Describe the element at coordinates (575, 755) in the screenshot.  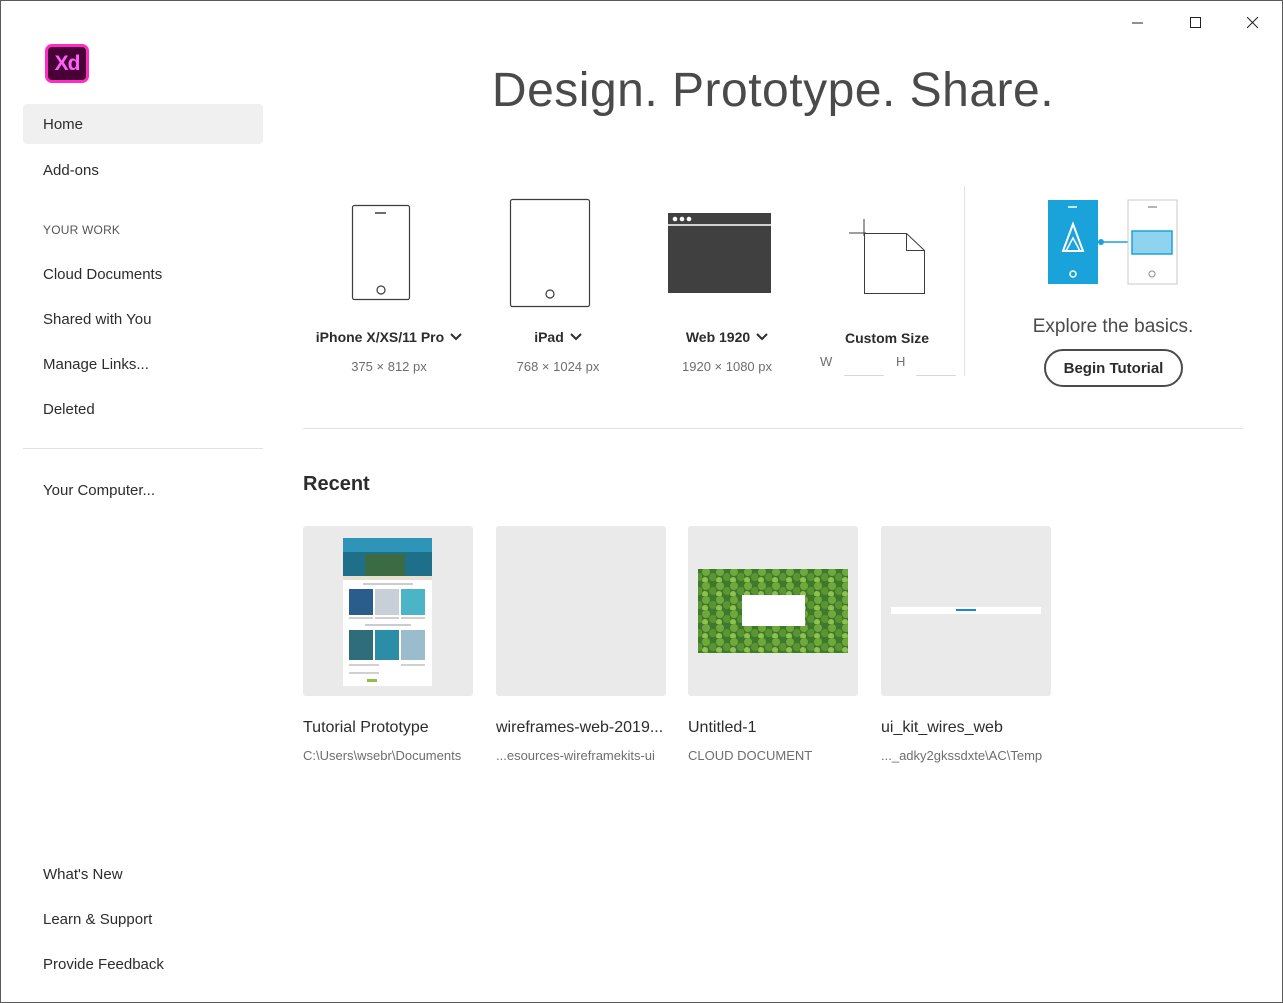
I see `recent-item-path: ...esources-wireframekits-ui` at that location.